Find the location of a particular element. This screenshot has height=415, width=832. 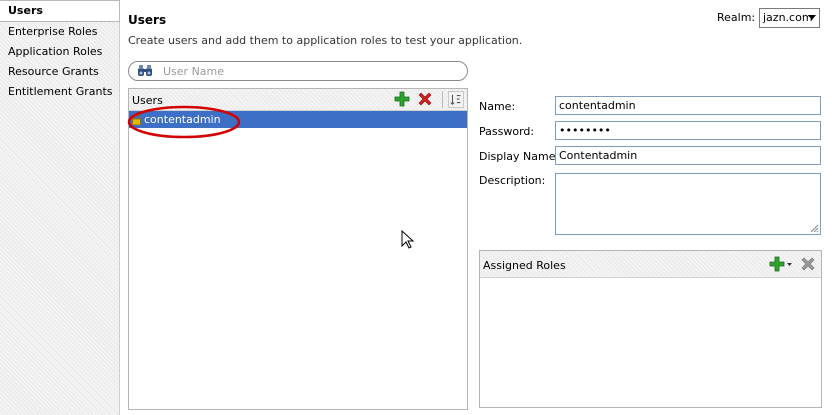

display-name-label: Display Name: is located at coordinates (519, 156).